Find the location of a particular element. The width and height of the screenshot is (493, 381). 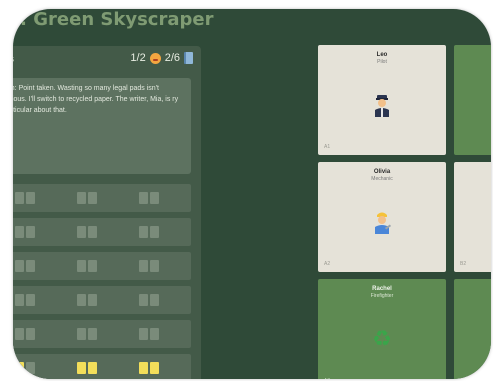

count-b: 2/6 is located at coordinates (172, 58).